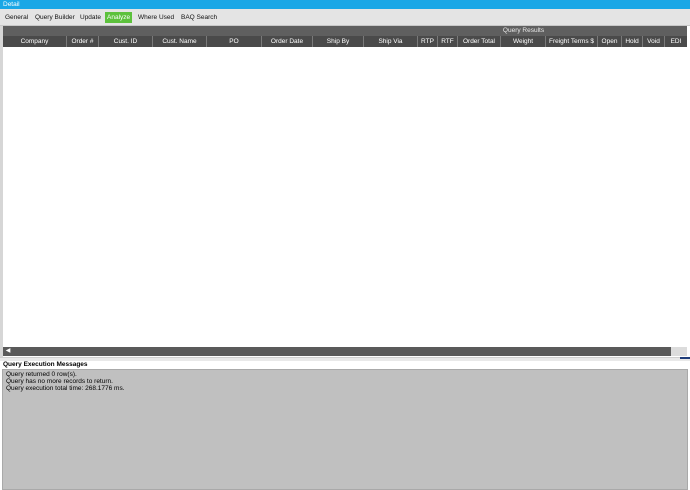  I want to click on col-void: Void, so click(654, 41).